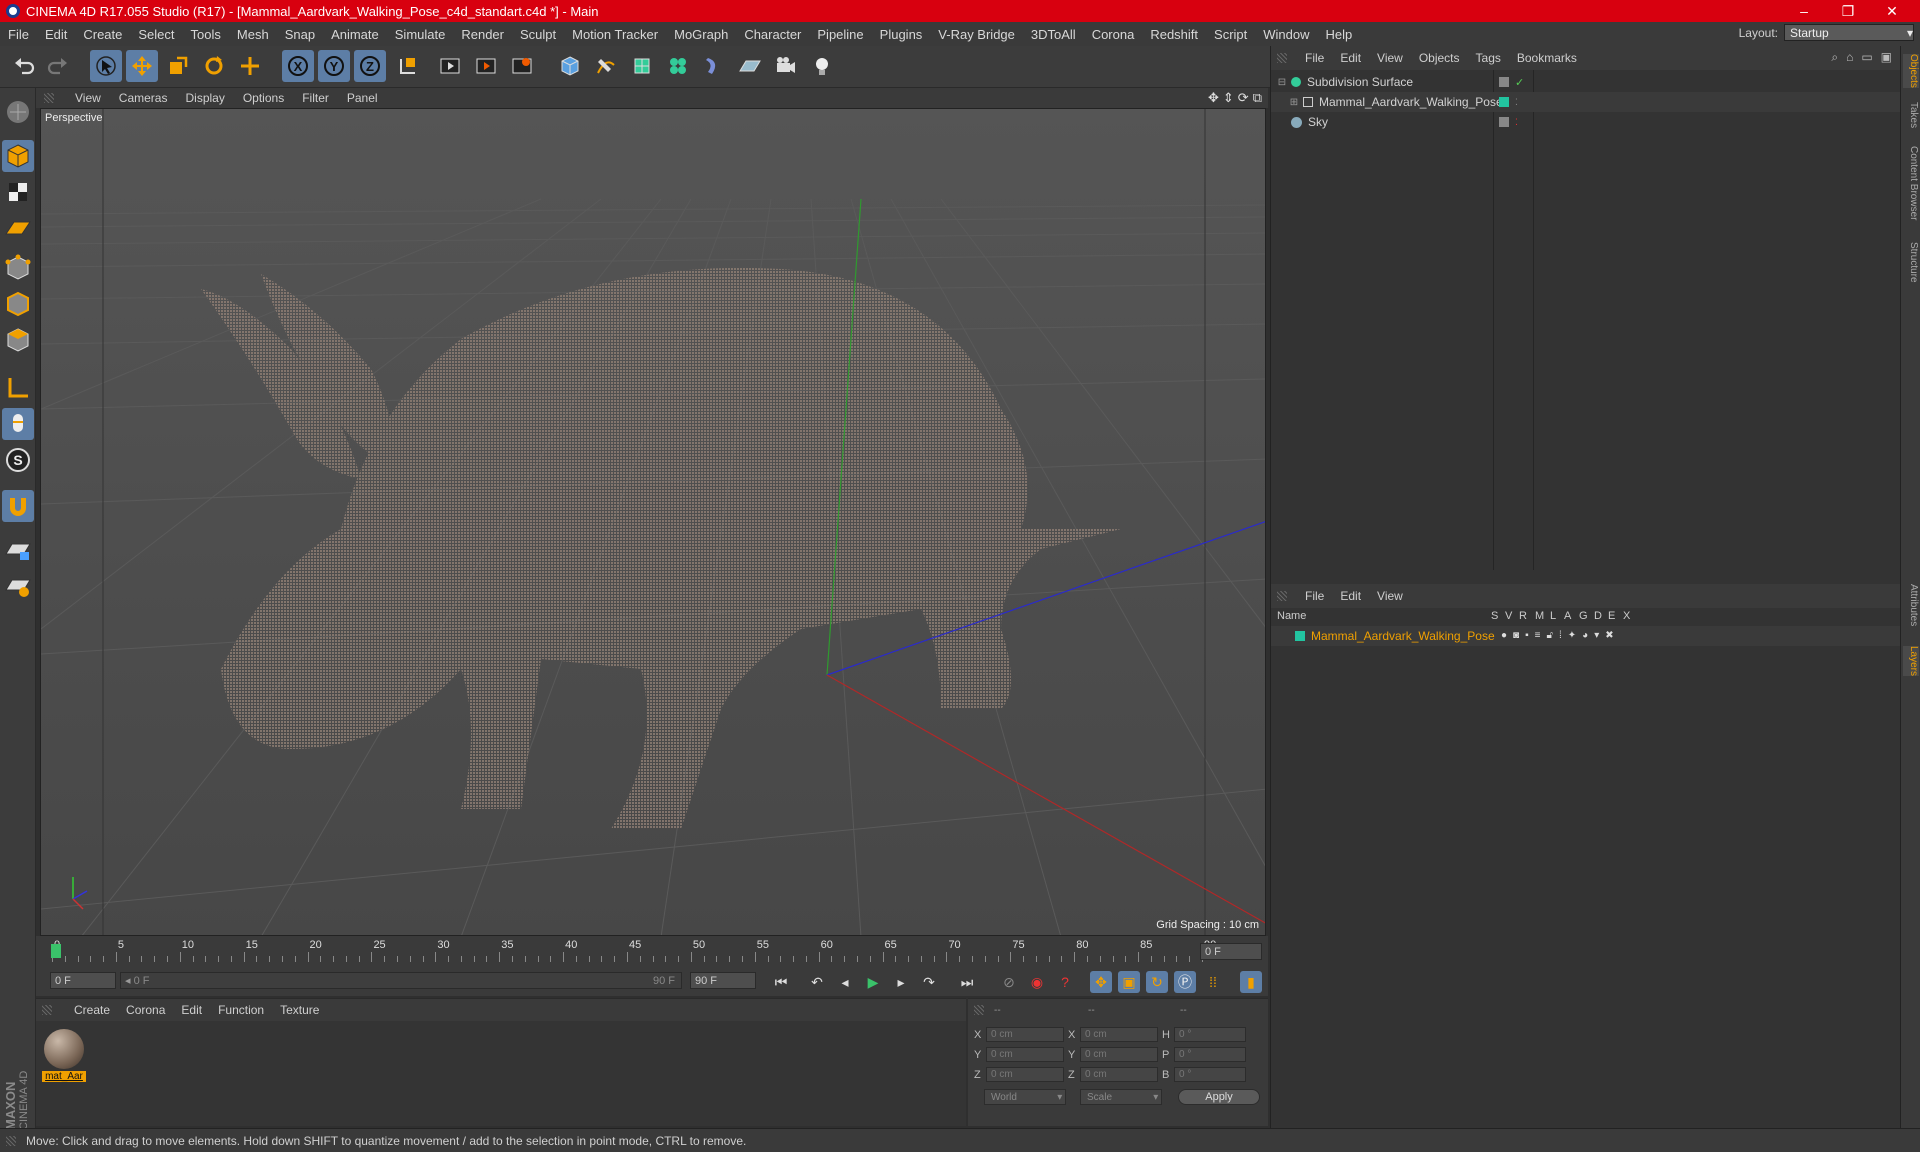  Describe the element at coordinates (241, 1010) in the screenshot. I see `material-menu-function: Function` at that location.